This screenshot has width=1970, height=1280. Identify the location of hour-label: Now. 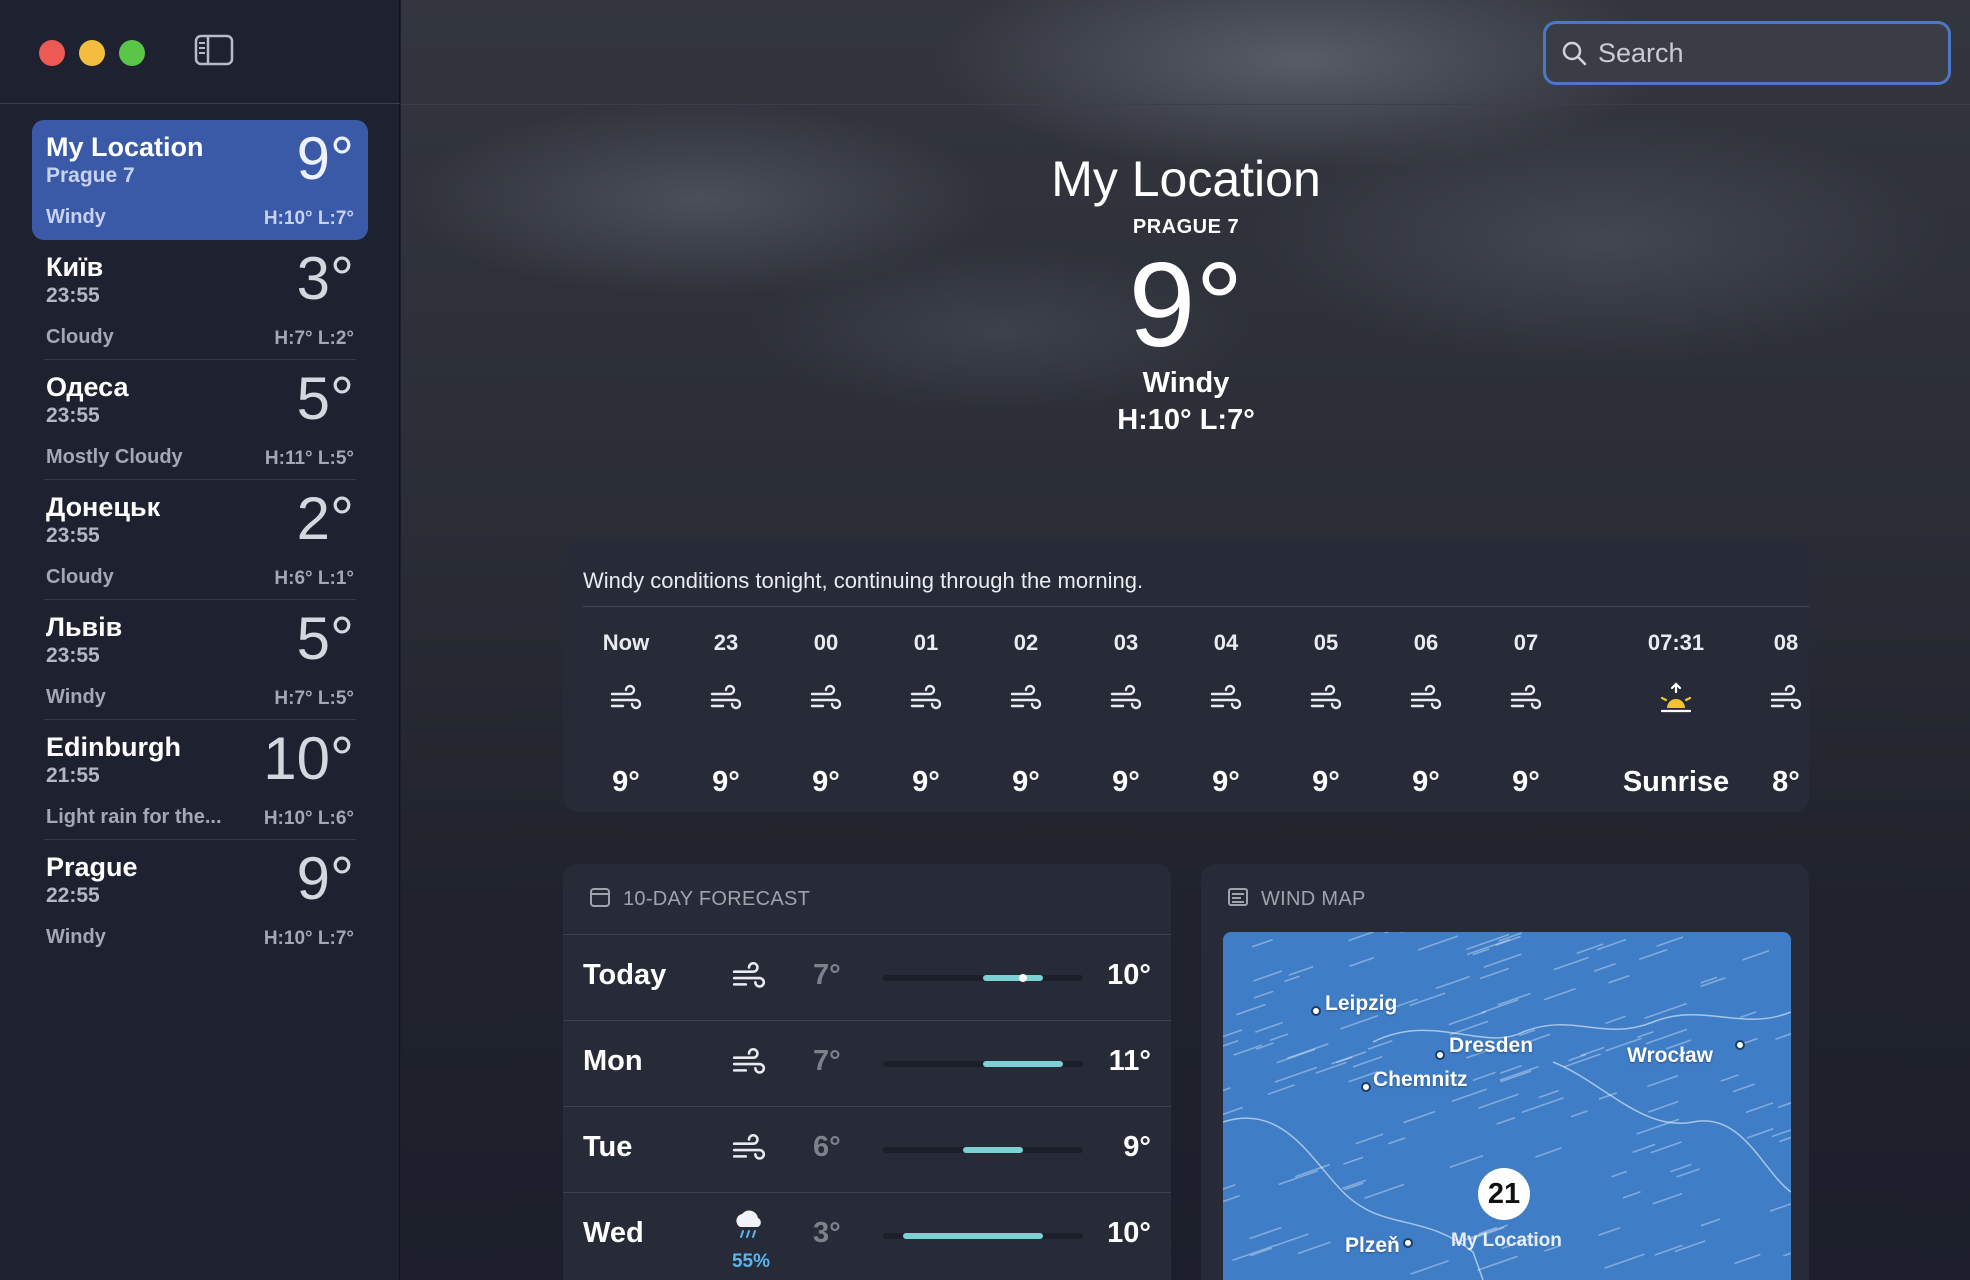
(626, 642).